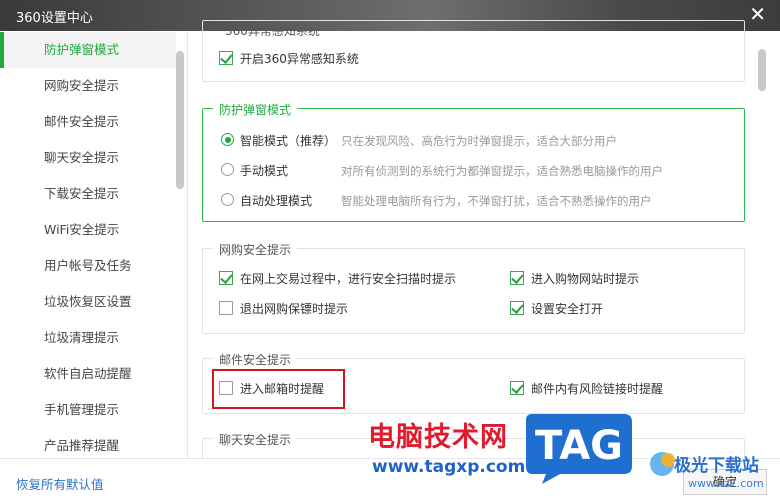 The height and width of the screenshot is (500, 780). I want to click on option-label: 开启360异常感知系统, so click(299, 59).